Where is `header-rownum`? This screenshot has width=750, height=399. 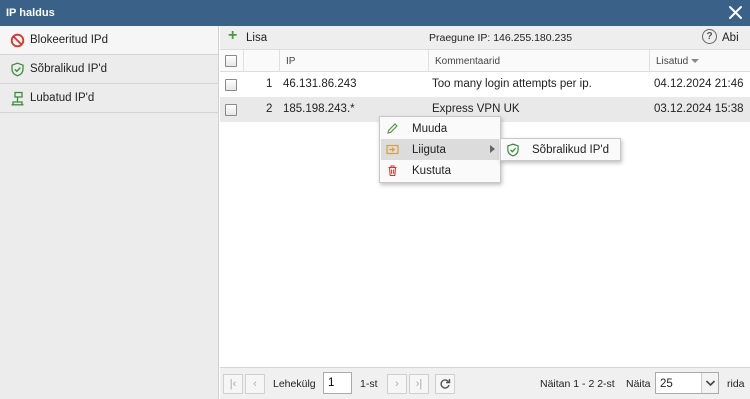 header-rownum is located at coordinates (262, 61).